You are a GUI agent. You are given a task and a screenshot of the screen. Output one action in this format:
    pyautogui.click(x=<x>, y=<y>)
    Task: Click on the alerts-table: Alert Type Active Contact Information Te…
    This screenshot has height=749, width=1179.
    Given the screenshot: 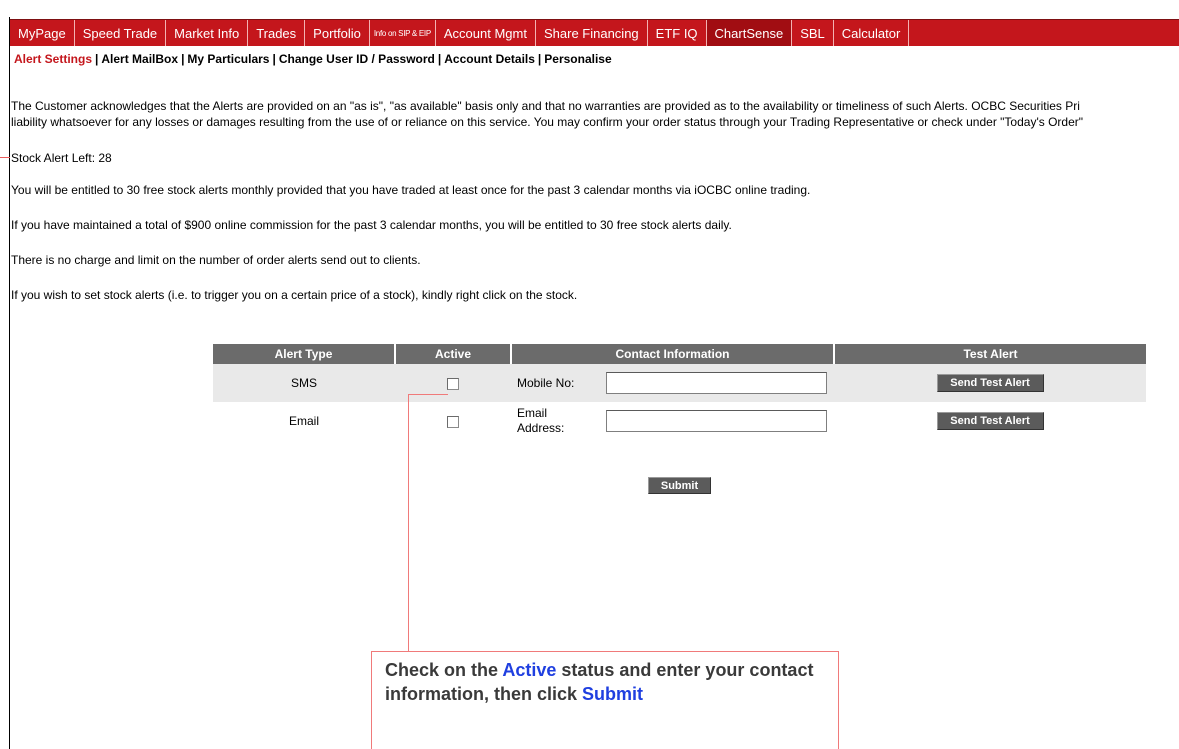 What is the action you would take?
    pyautogui.click(x=679, y=392)
    